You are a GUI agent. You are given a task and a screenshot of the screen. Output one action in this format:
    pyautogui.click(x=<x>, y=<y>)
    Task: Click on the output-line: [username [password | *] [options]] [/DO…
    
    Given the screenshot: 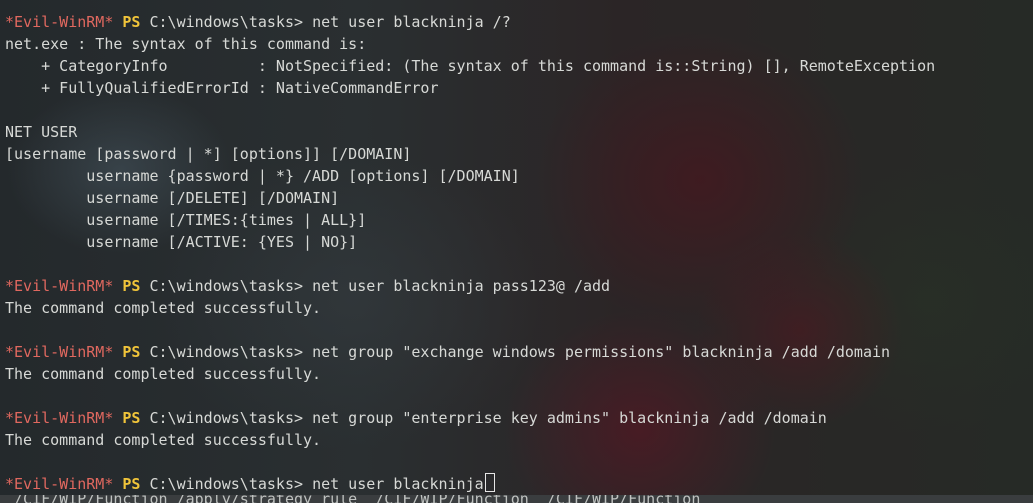 What is the action you would take?
    pyautogui.click(x=208, y=154)
    